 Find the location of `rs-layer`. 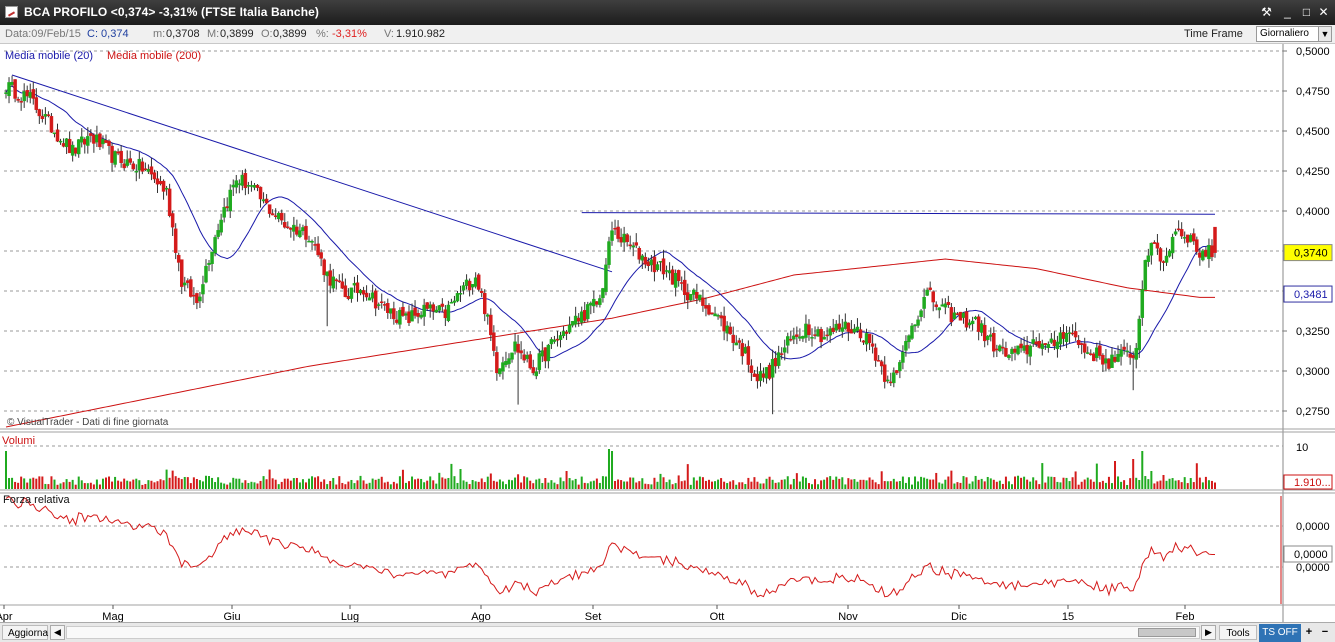

rs-layer is located at coordinates (610, 546).